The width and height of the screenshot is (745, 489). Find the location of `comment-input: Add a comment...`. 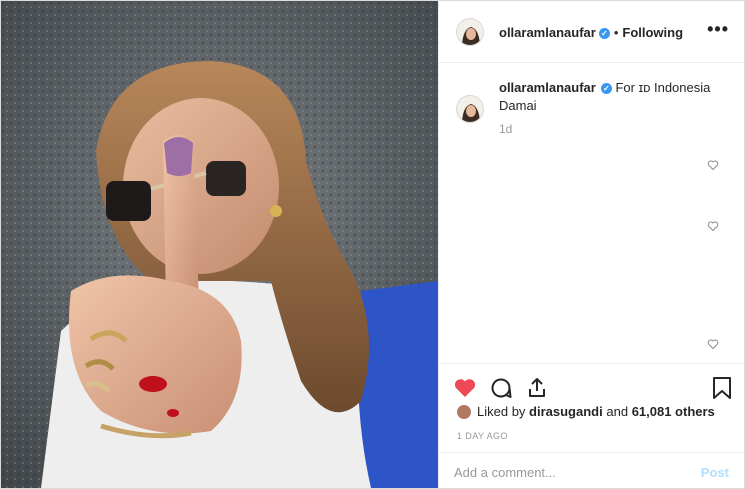

comment-input: Add a comment... is located at coordinates (505, 472).